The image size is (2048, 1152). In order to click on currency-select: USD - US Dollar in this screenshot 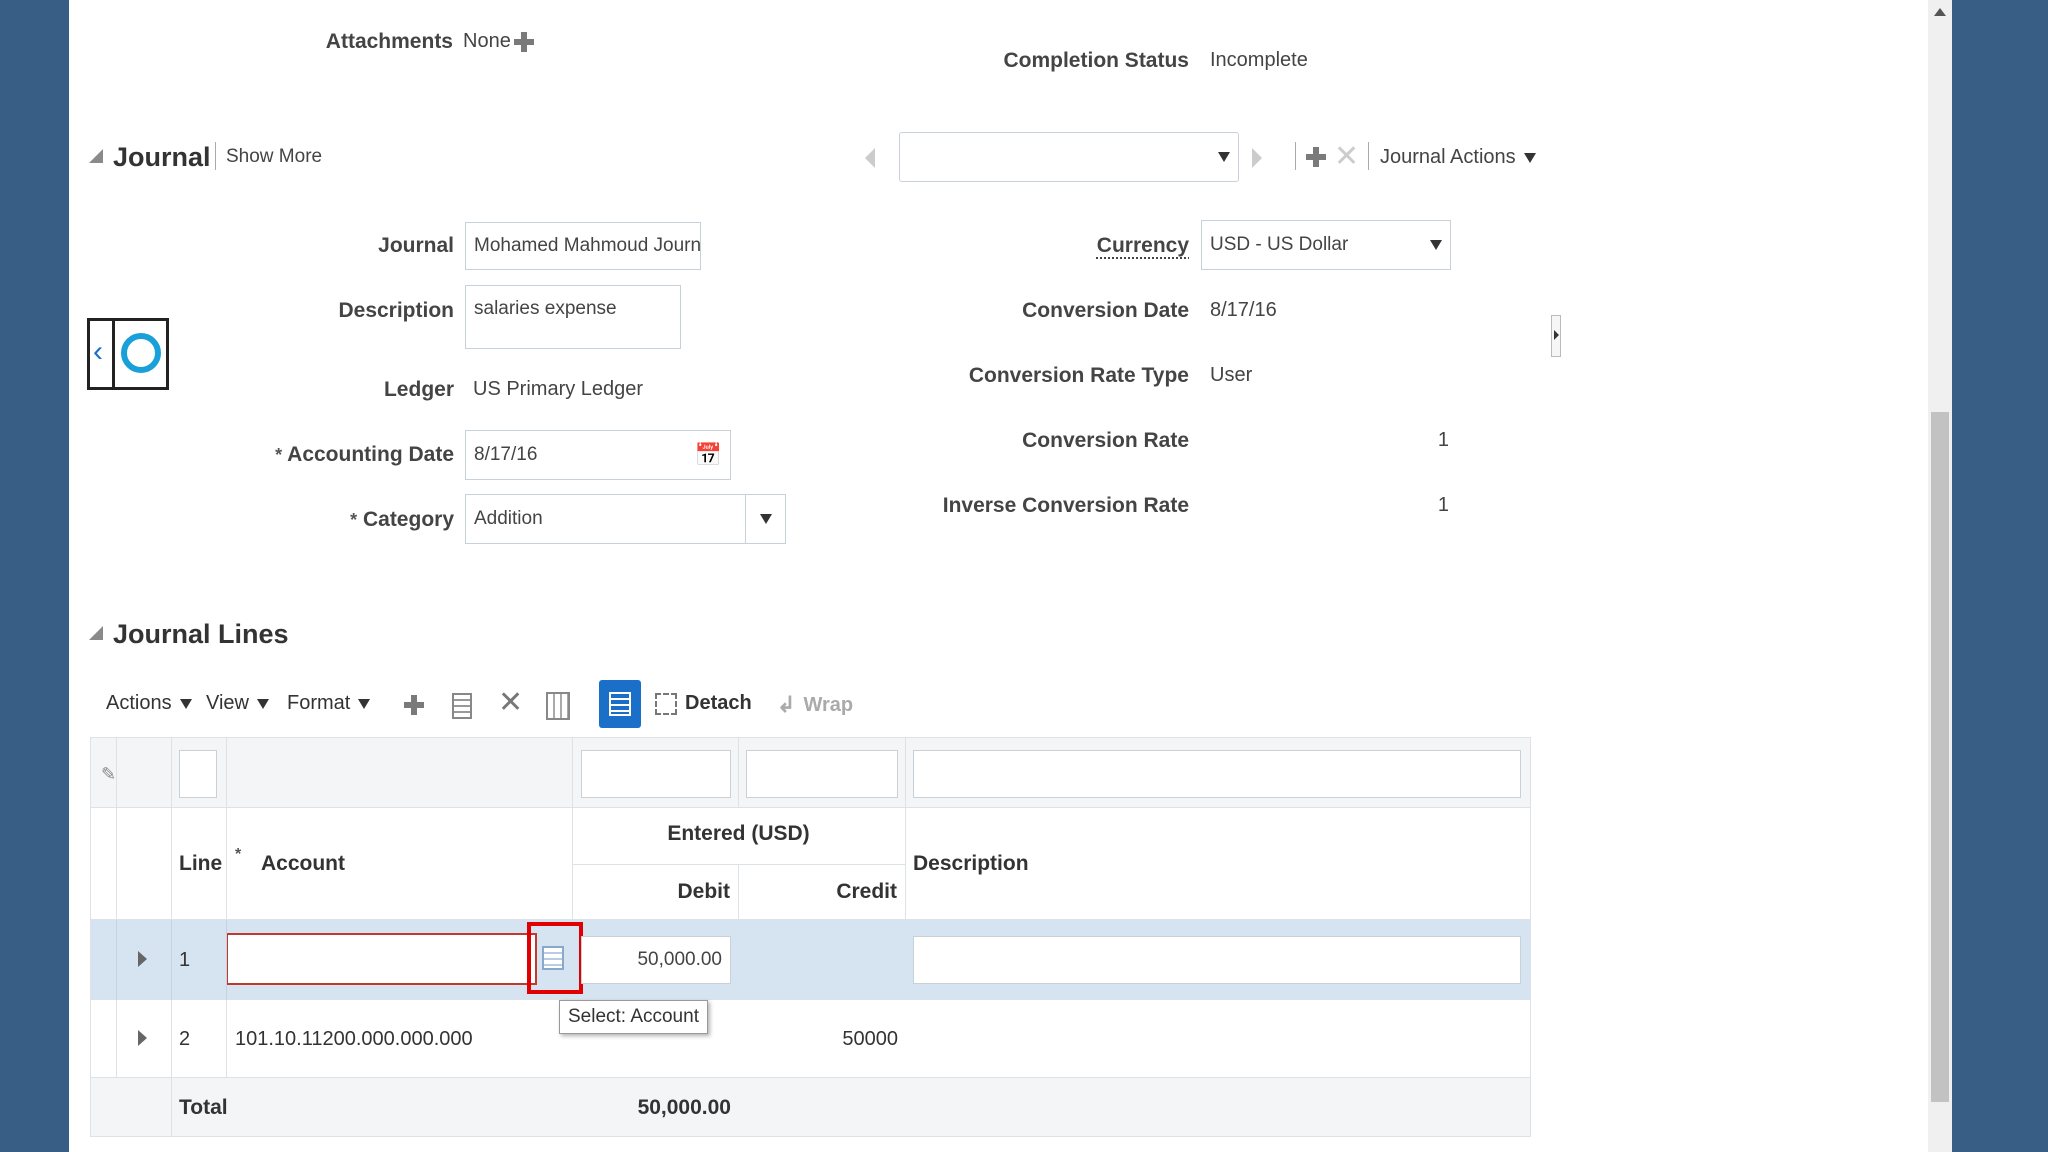, I will do `click(1326, 245)`.